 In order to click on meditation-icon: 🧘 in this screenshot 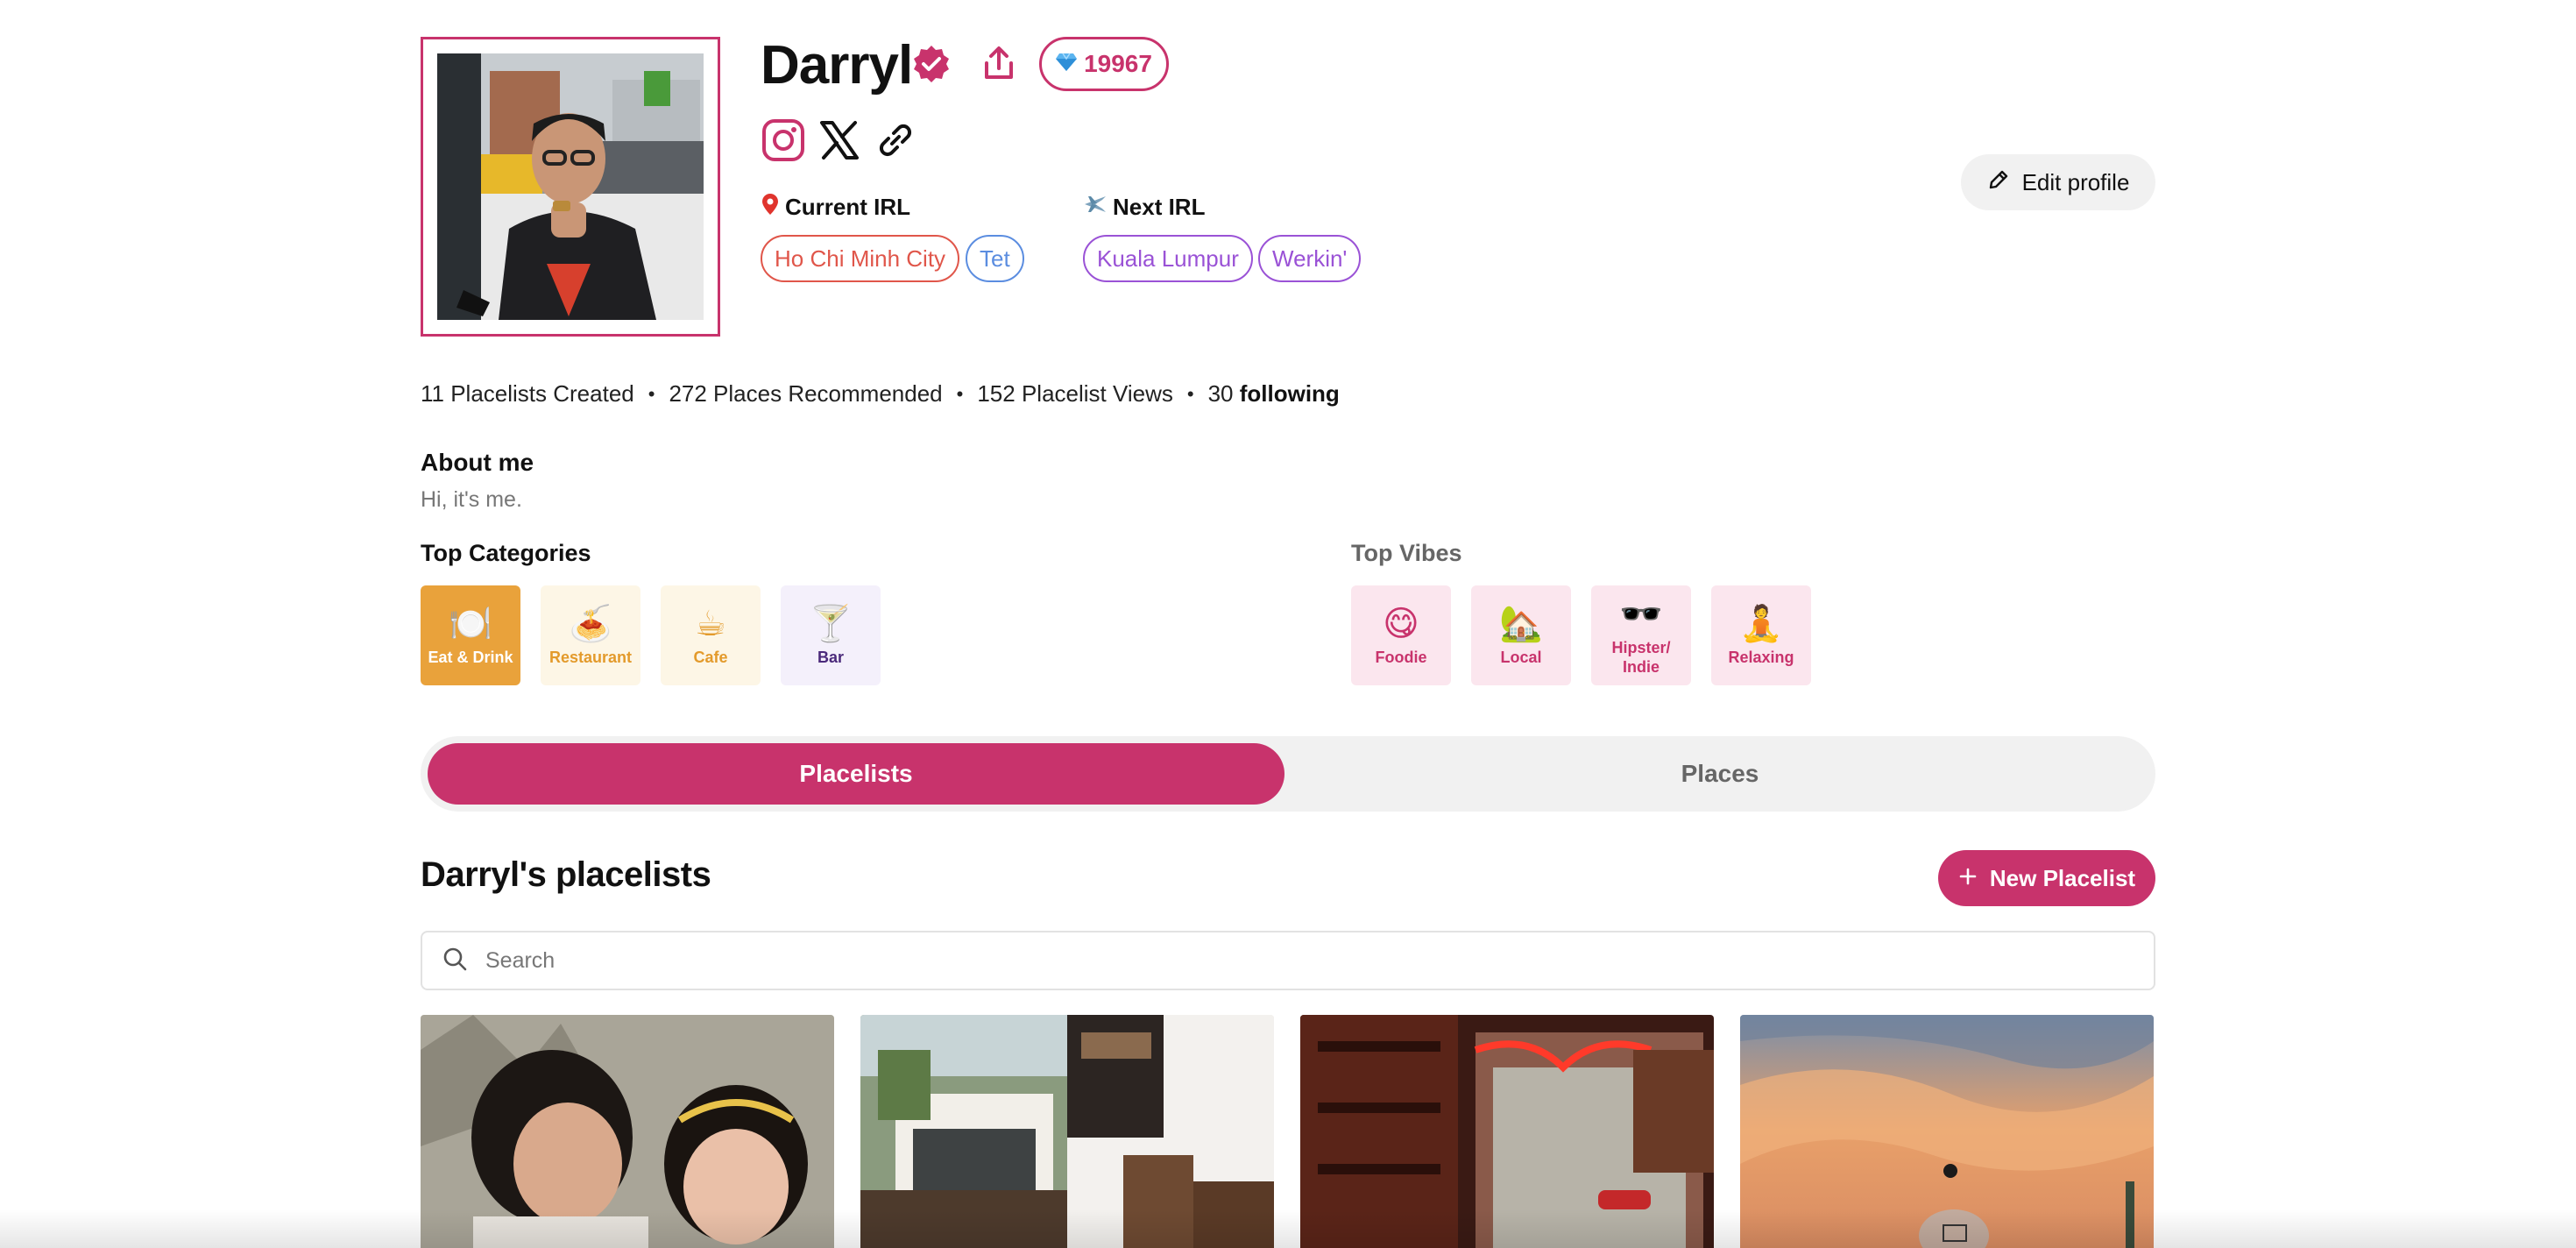, I will do `click(1761, 624)`.